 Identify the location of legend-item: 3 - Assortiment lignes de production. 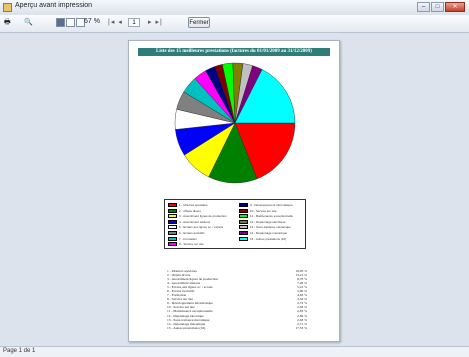
(197, 216).